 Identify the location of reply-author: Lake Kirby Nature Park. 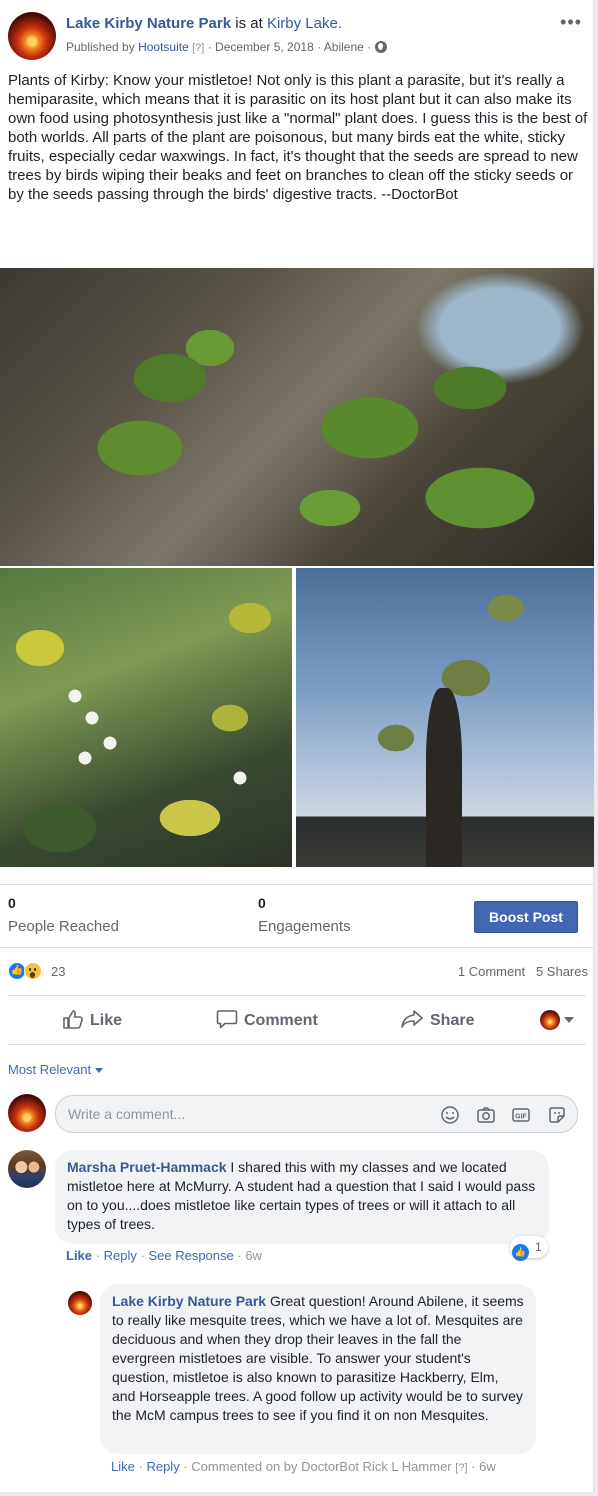
(189, 1301).